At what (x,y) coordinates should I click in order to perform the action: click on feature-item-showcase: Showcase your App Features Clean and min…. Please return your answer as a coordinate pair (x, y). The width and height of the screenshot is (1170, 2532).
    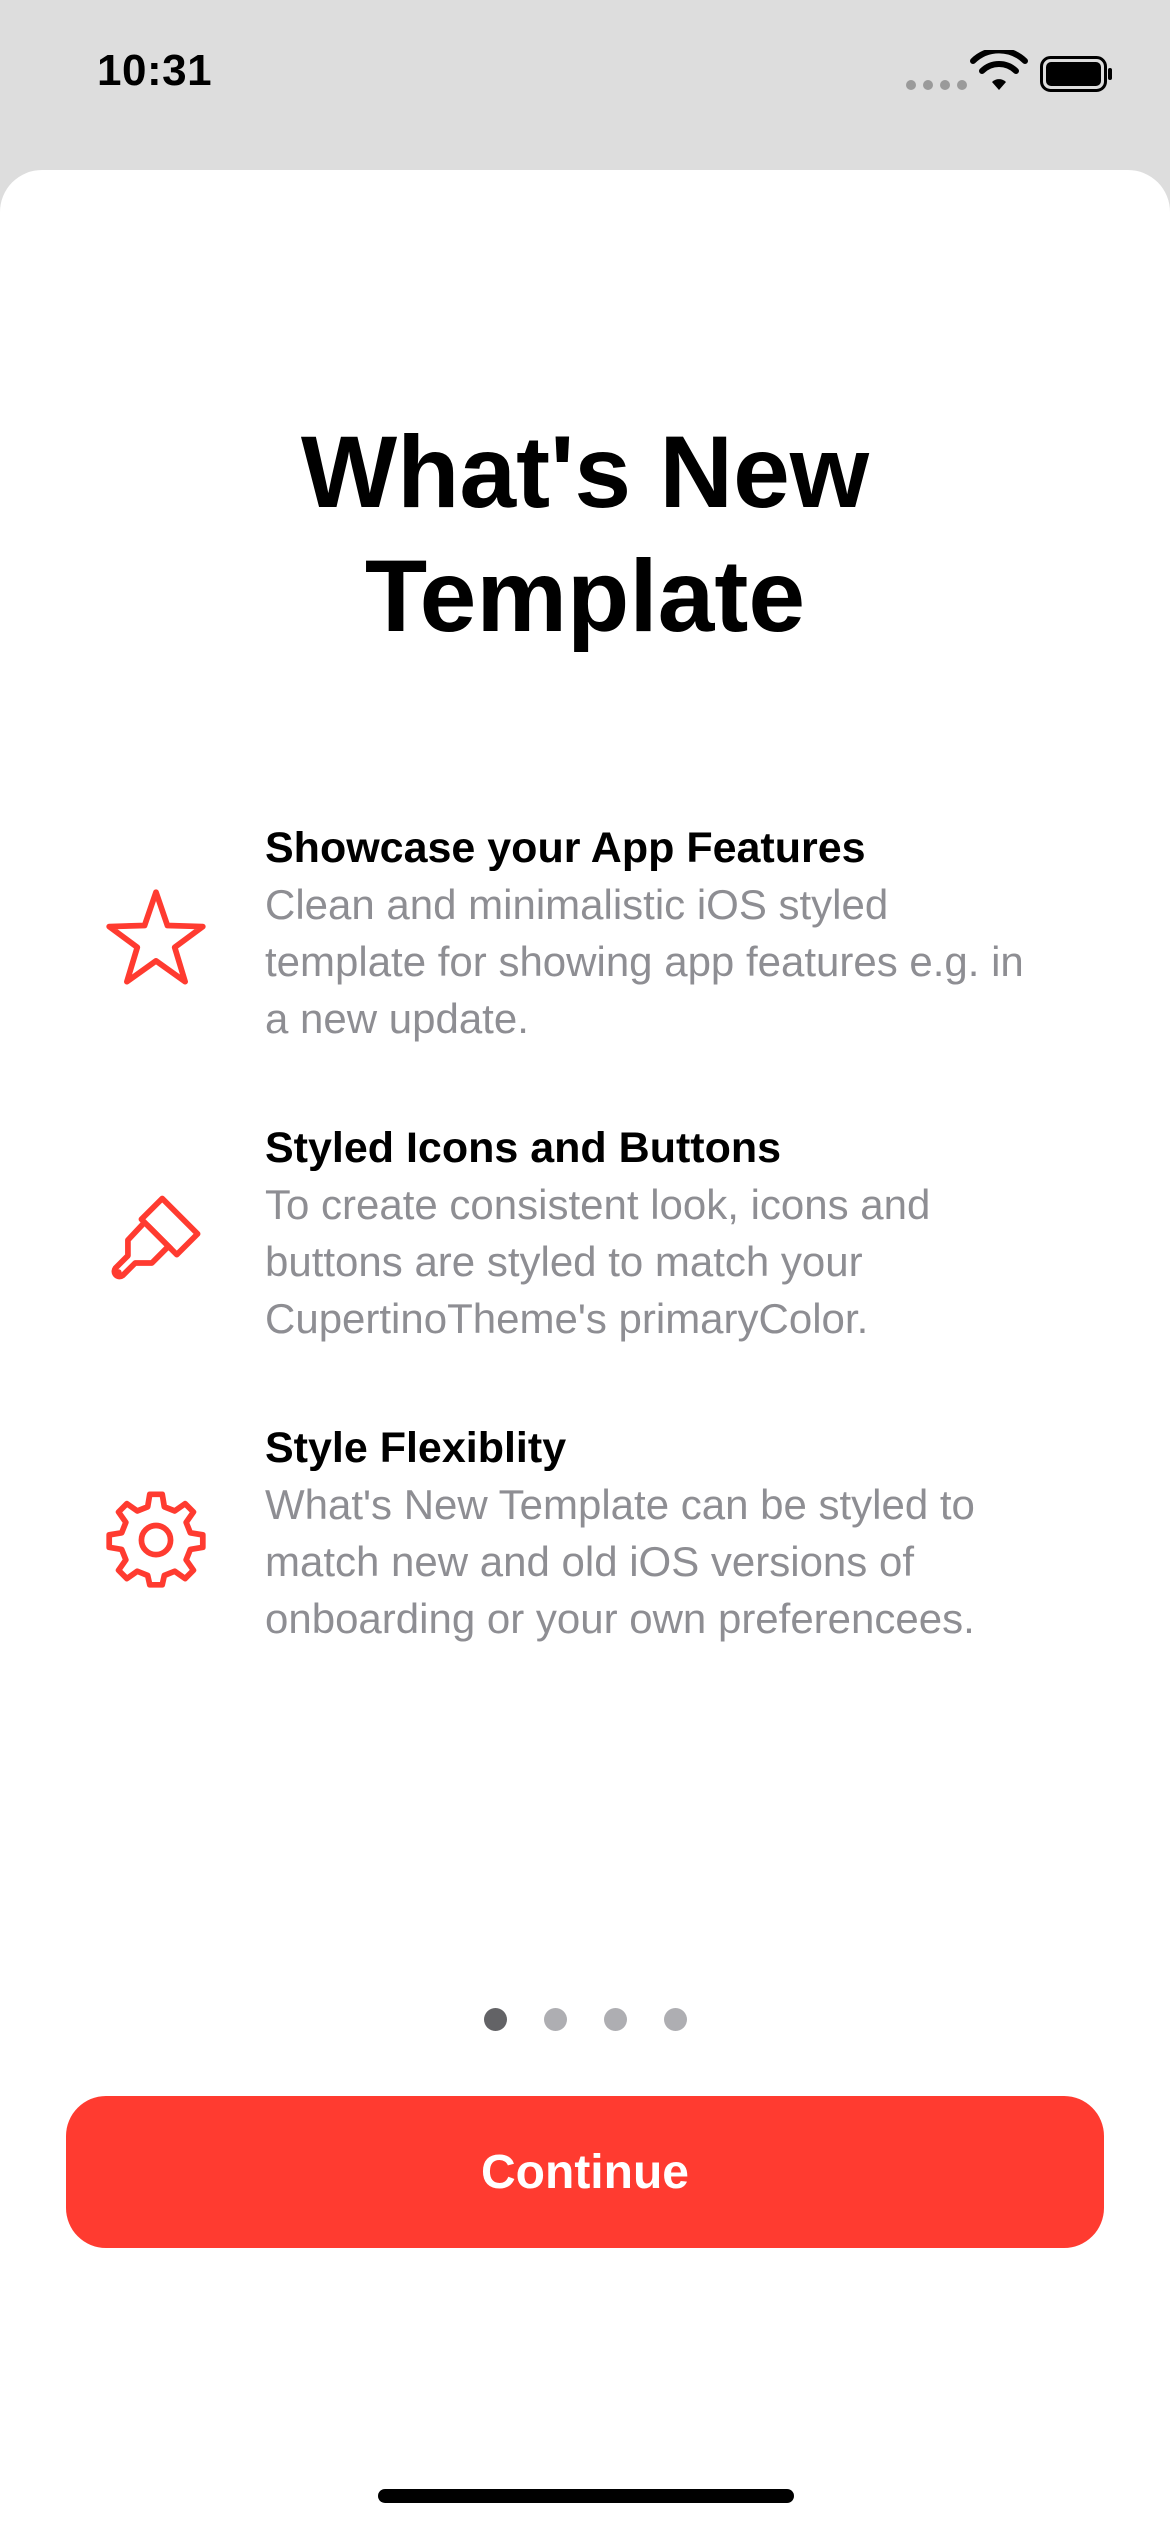
    Looking at the image, I should click on (585, 940).